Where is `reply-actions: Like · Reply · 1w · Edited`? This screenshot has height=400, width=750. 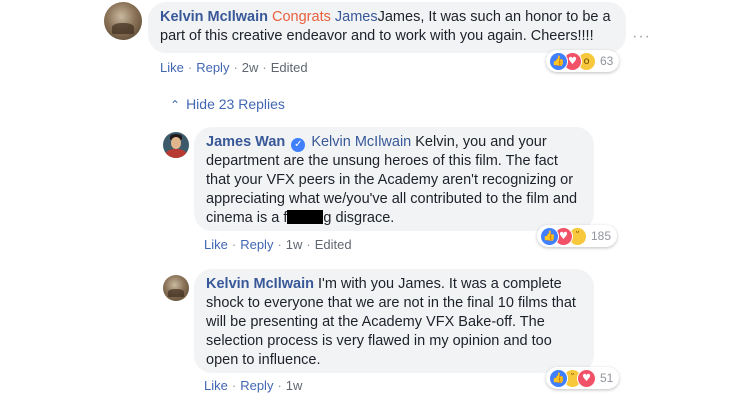 reply-actions: Like · Reply · 1w · Edited is located at coordinates (278, 244).